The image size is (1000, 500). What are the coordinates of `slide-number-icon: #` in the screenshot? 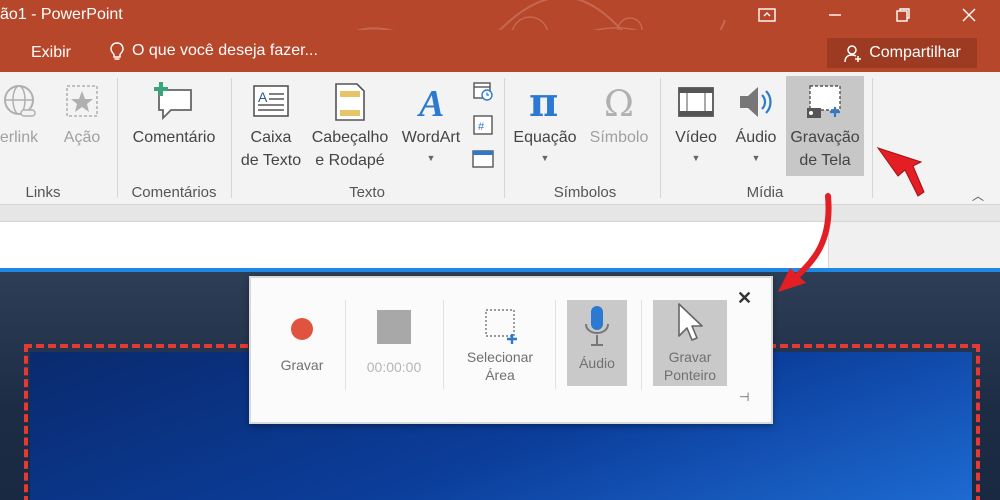 It's located at (483, 125).